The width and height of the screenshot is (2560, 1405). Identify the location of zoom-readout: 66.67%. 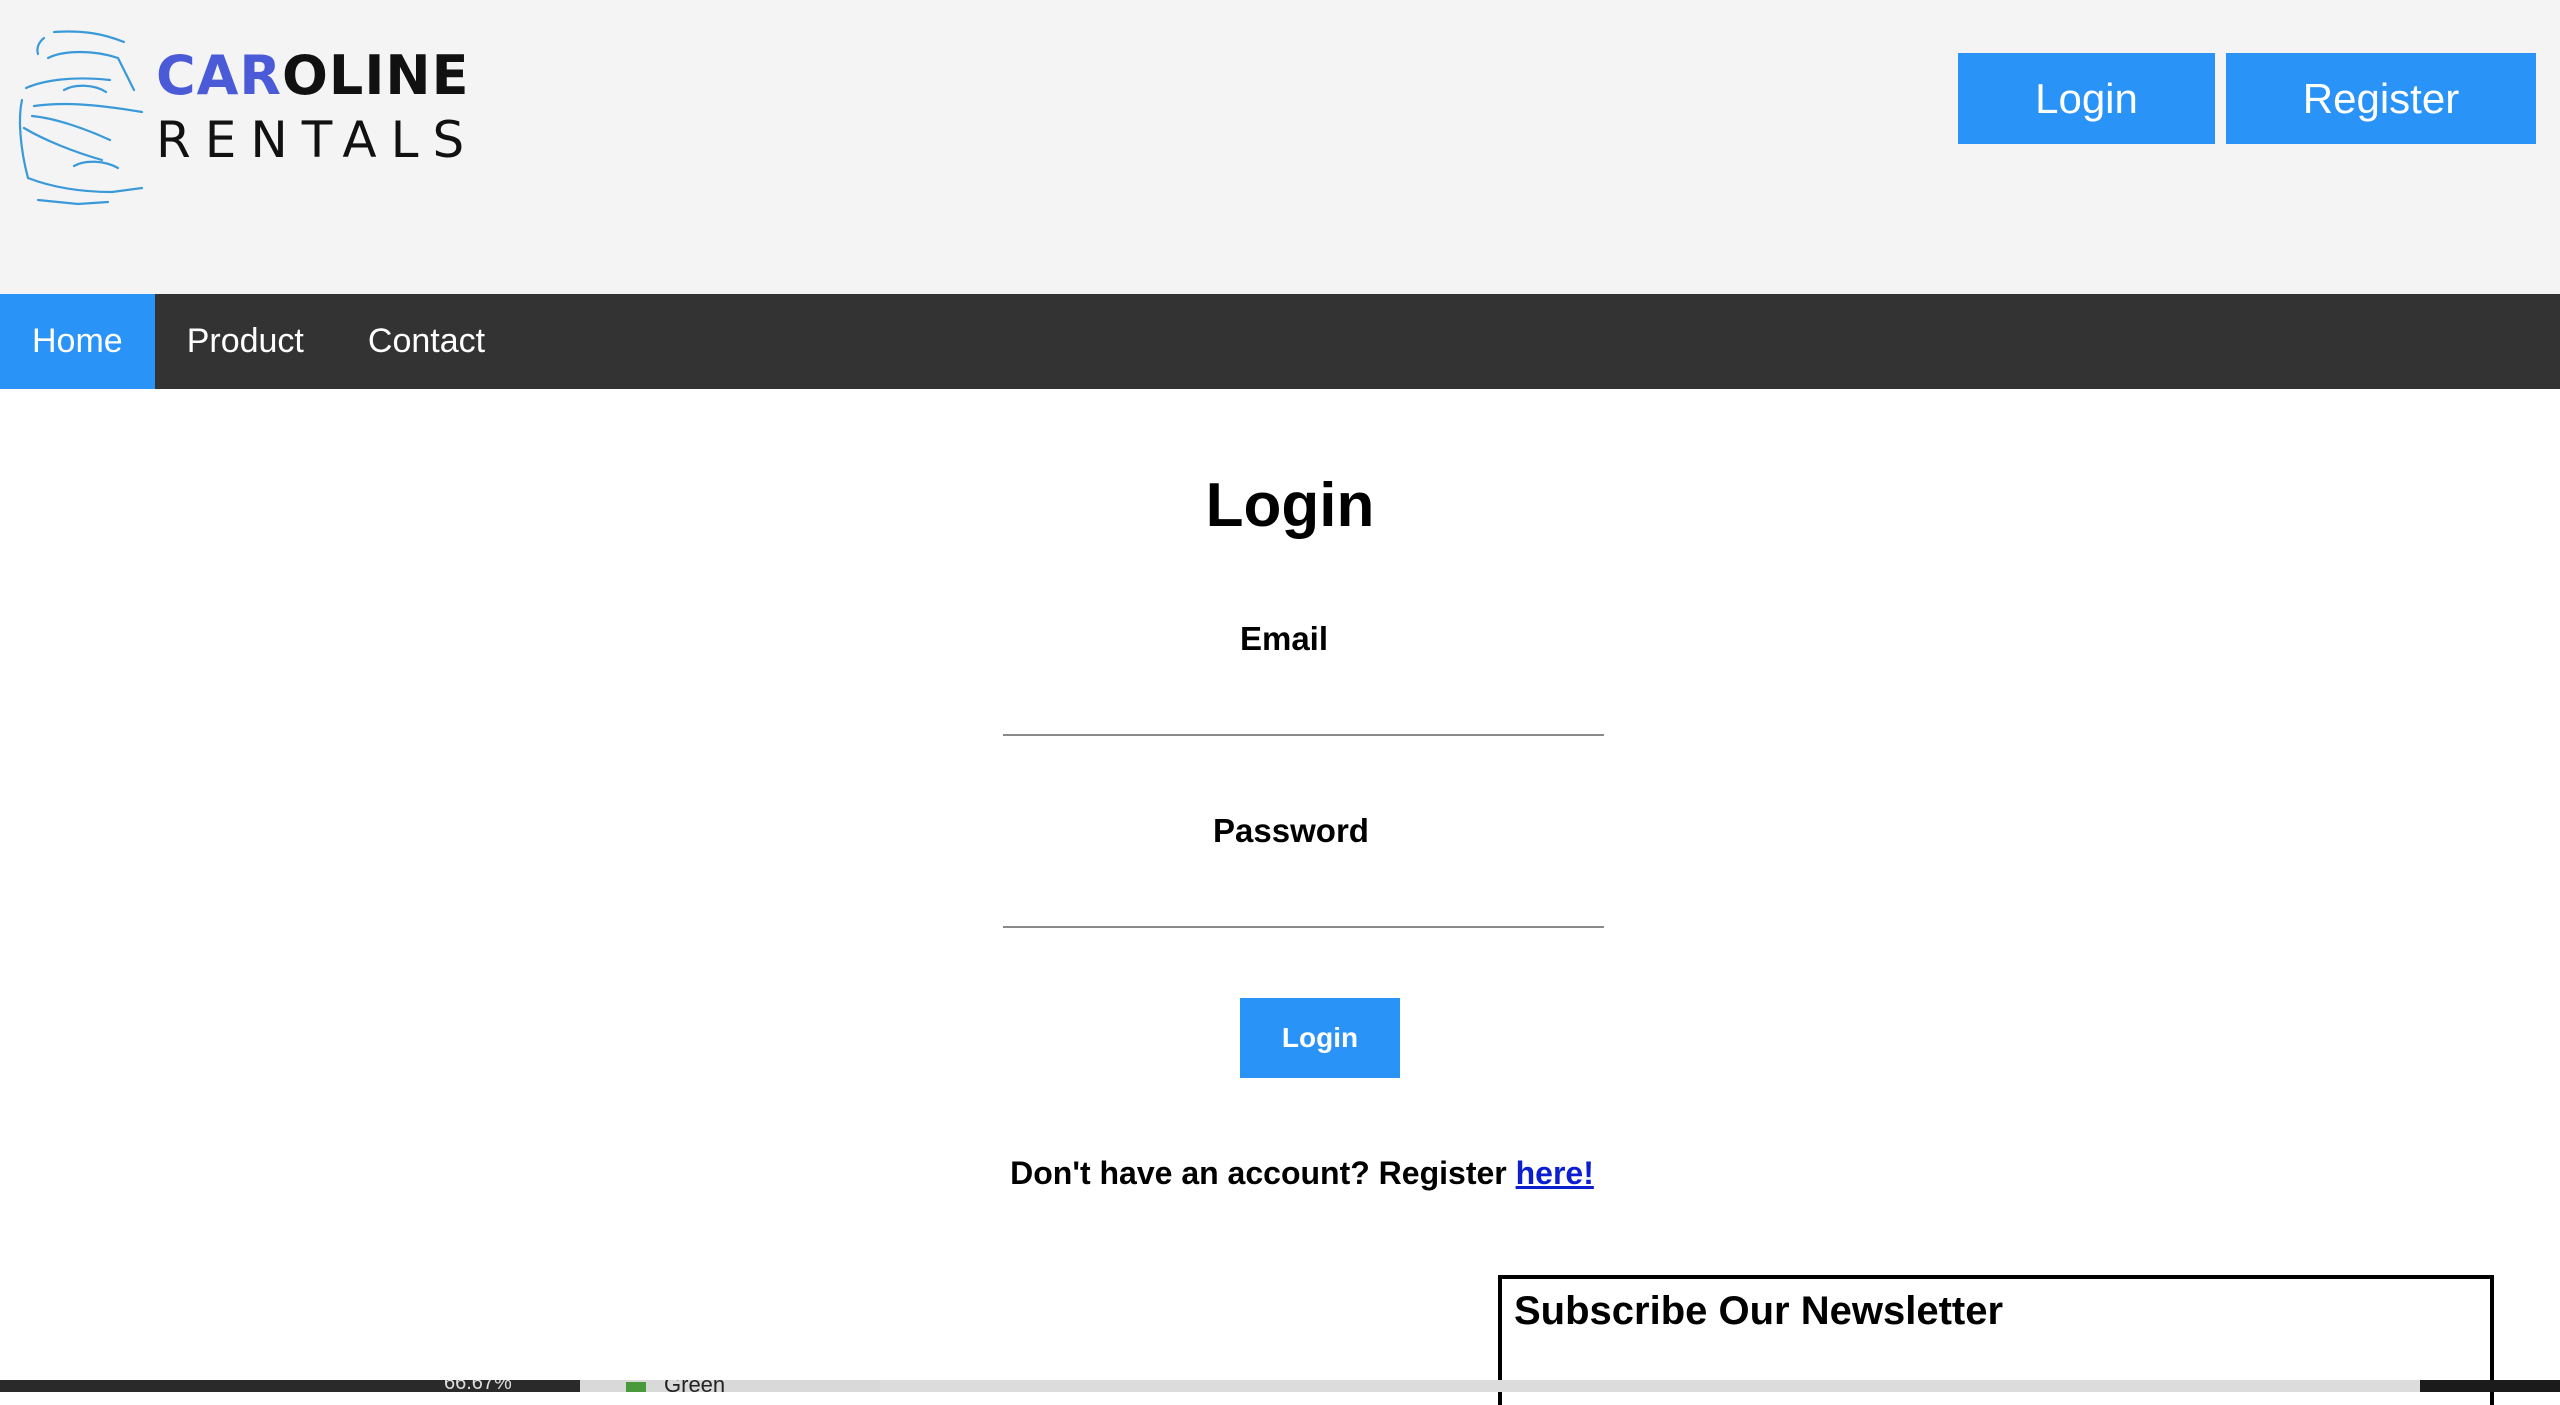
(478, 1386).